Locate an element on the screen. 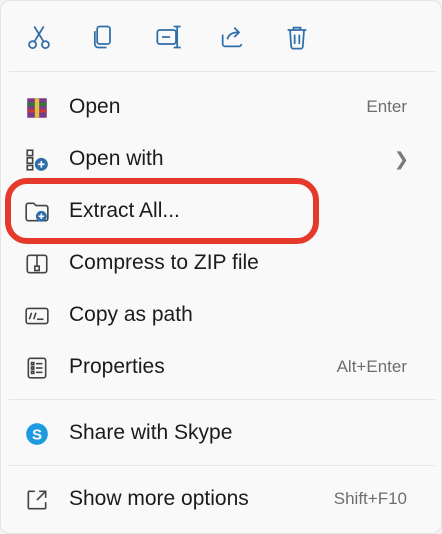 This screenshot has width=442, height=534. copy-path-icon is located at coordinates (37, 316).